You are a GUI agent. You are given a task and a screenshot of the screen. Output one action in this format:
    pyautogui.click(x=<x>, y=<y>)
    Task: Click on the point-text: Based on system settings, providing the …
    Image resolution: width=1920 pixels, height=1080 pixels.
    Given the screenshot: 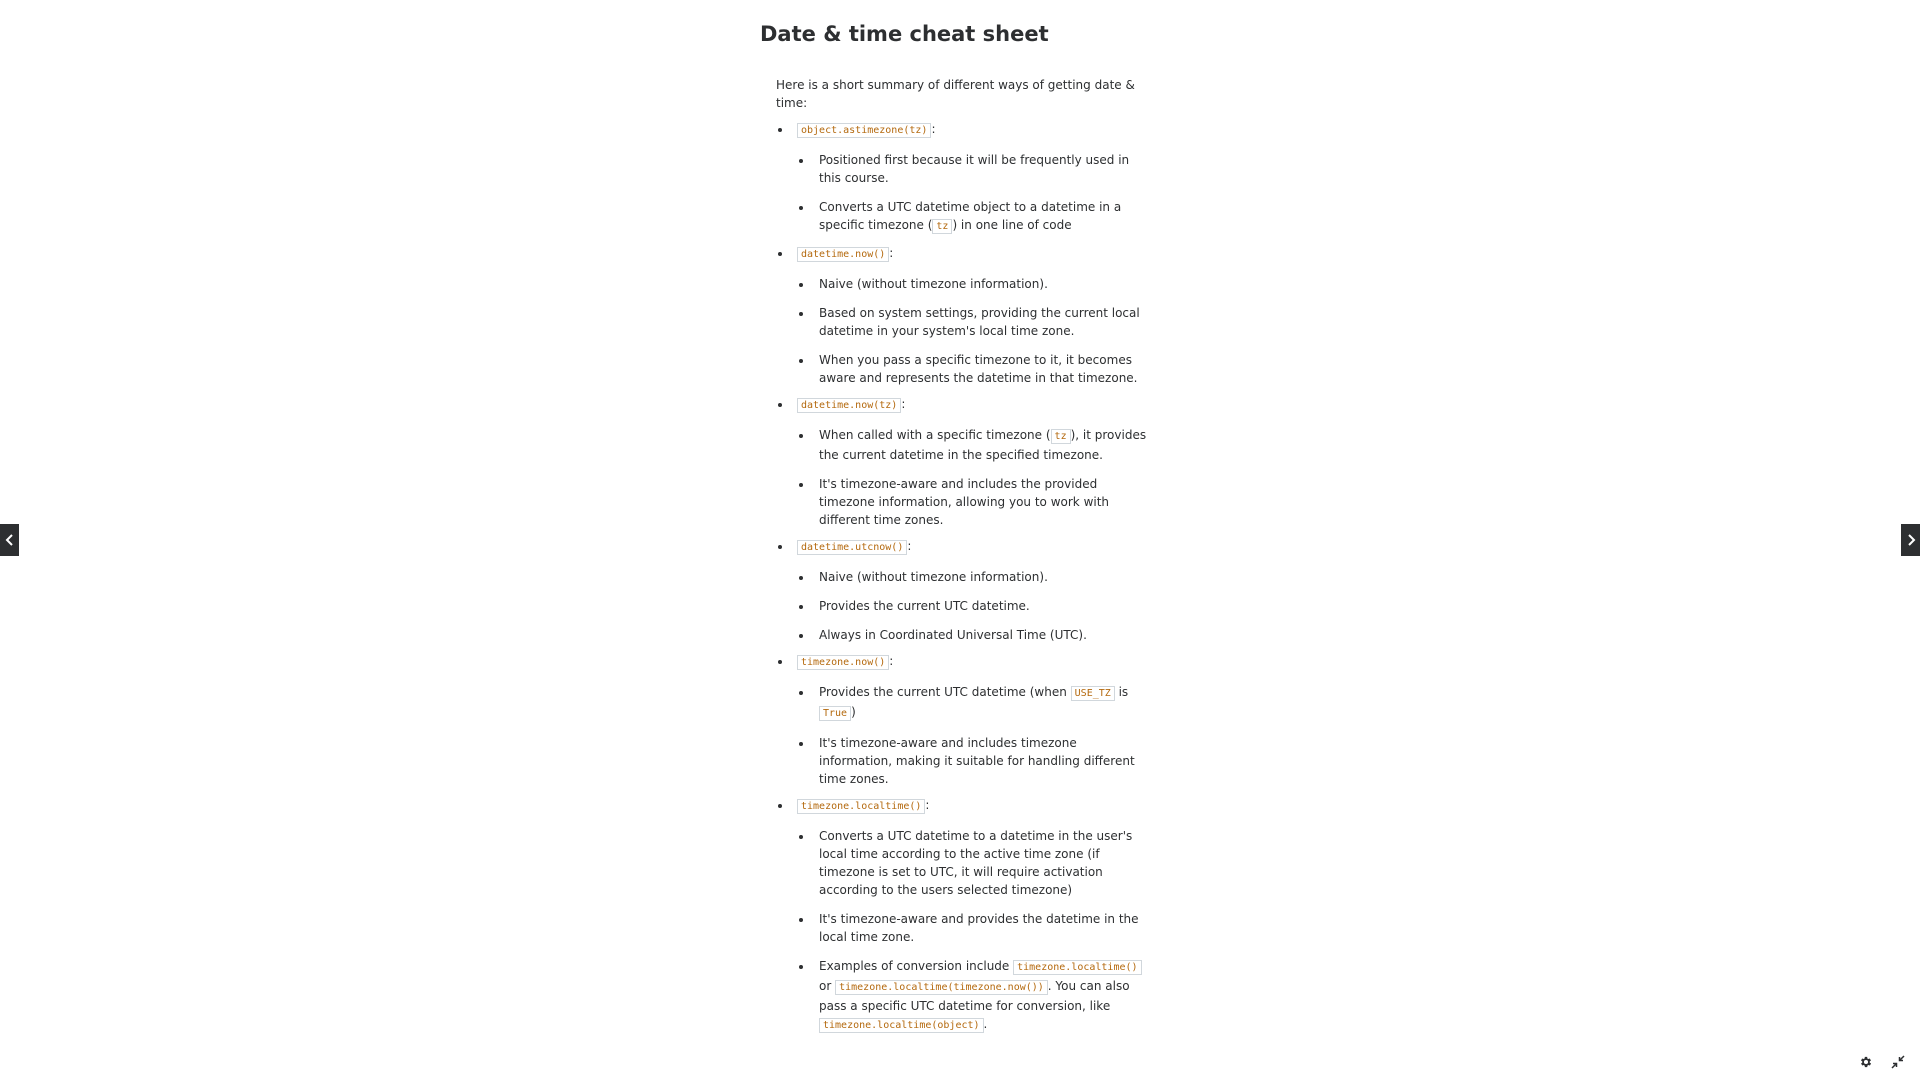 What is the action you would take?
    pyautogui.click(x=979, y=322)
    